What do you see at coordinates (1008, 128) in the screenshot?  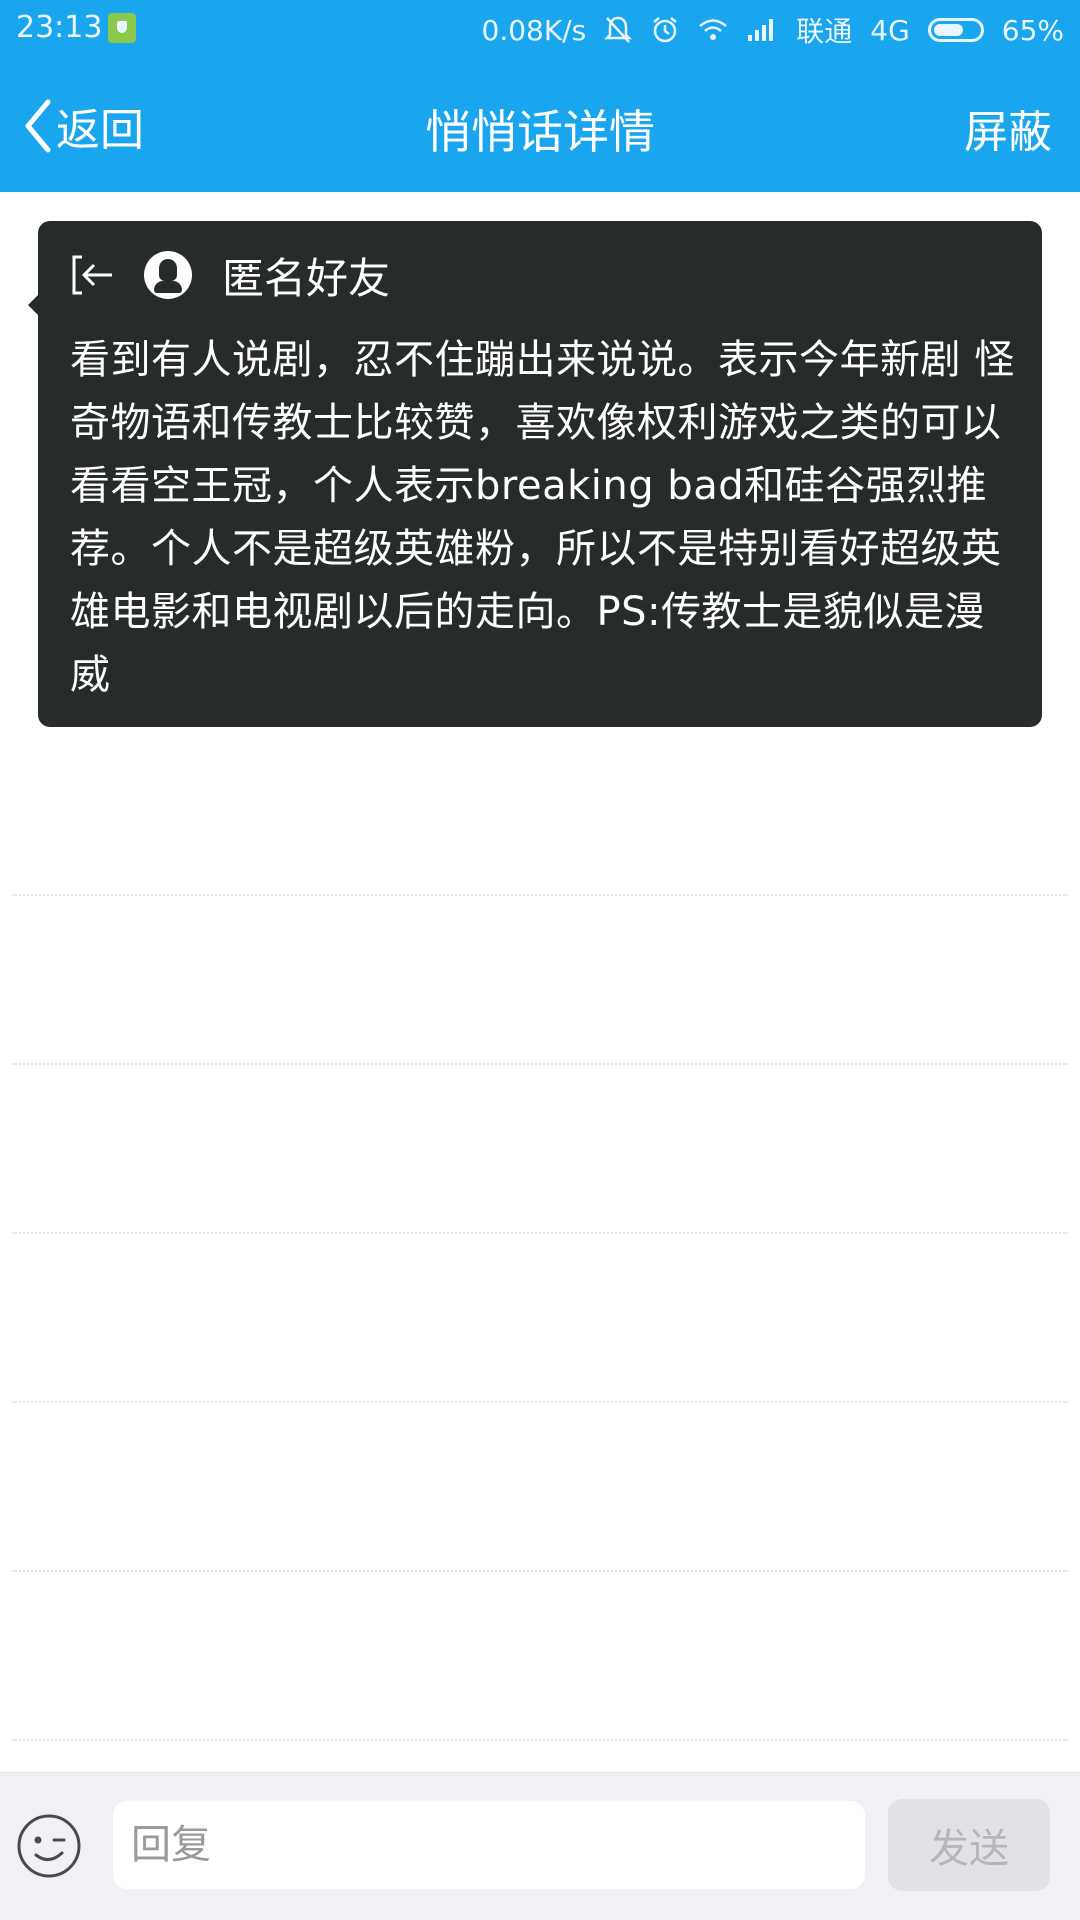 I see `block-button: 屏蔽` at bounding box center [1008, 128].